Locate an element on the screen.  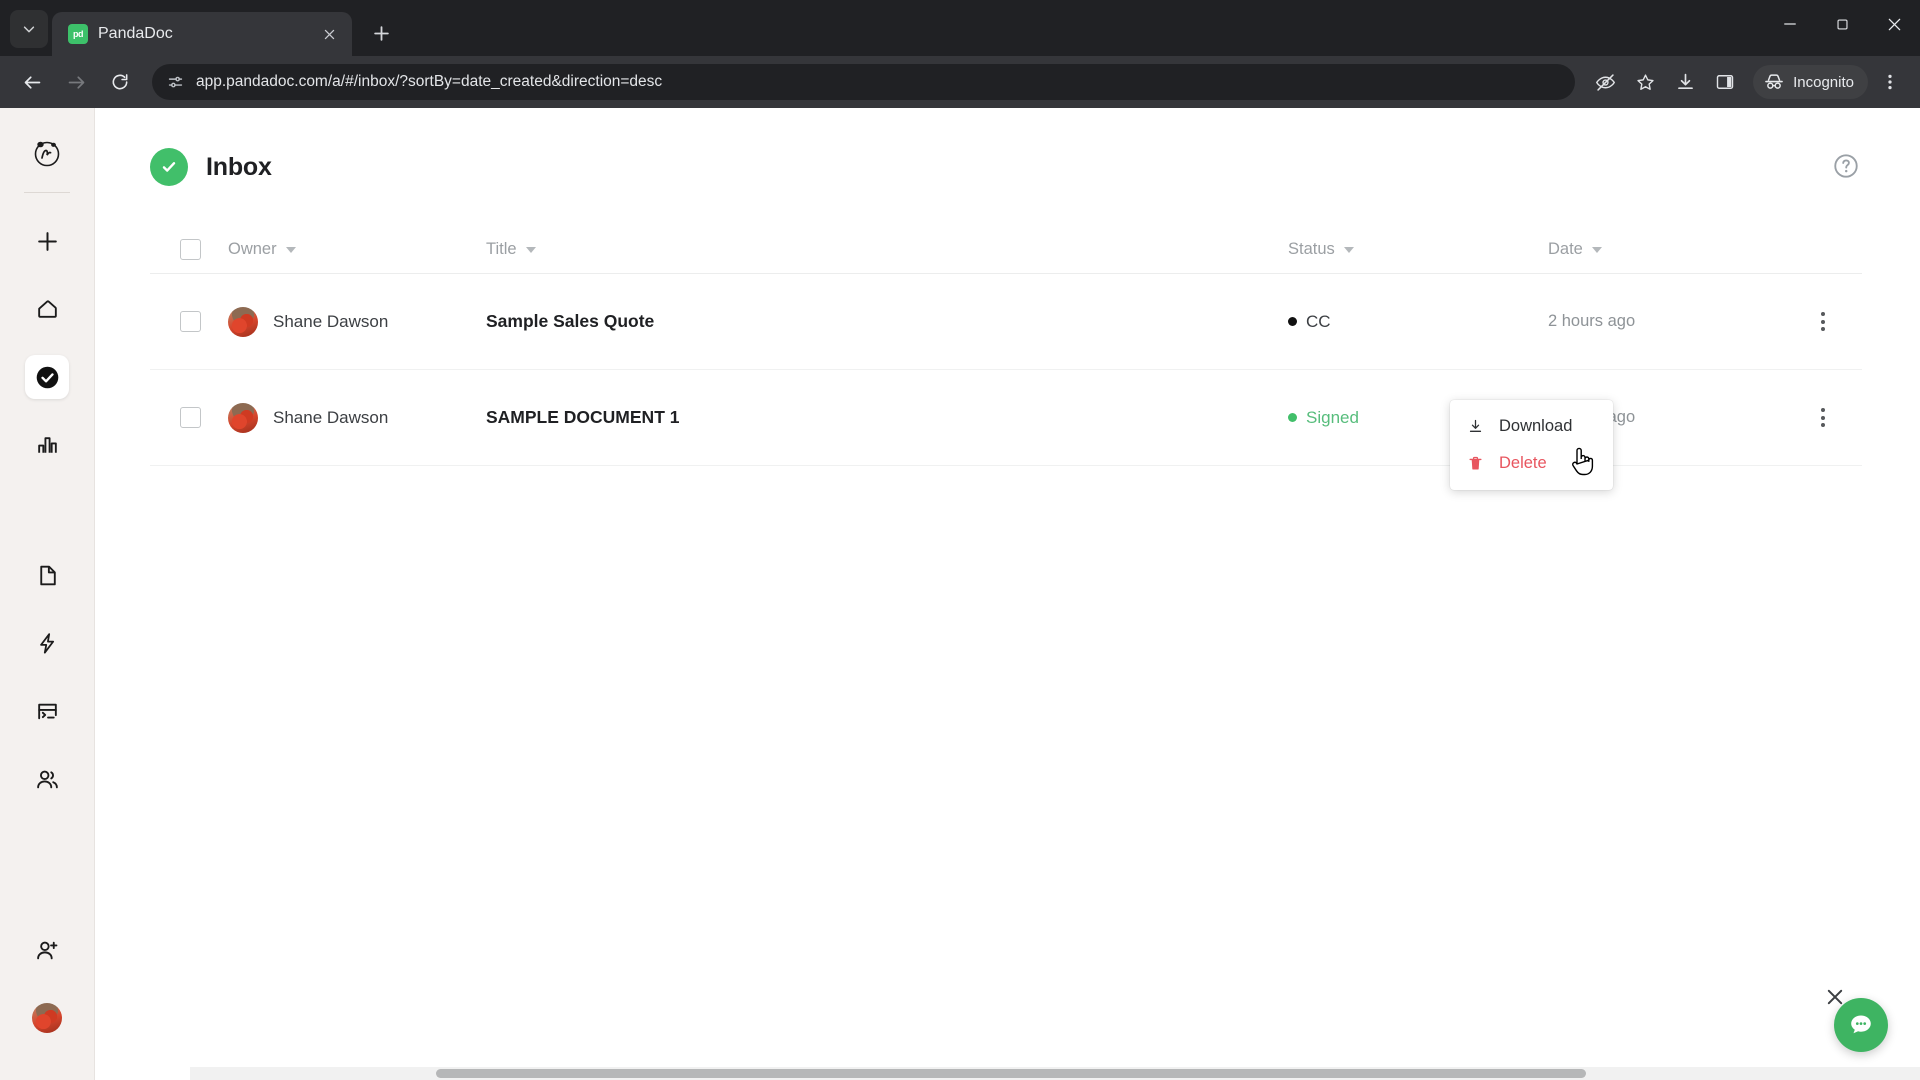
chat-close-button is located at coordinates (1835, 997).